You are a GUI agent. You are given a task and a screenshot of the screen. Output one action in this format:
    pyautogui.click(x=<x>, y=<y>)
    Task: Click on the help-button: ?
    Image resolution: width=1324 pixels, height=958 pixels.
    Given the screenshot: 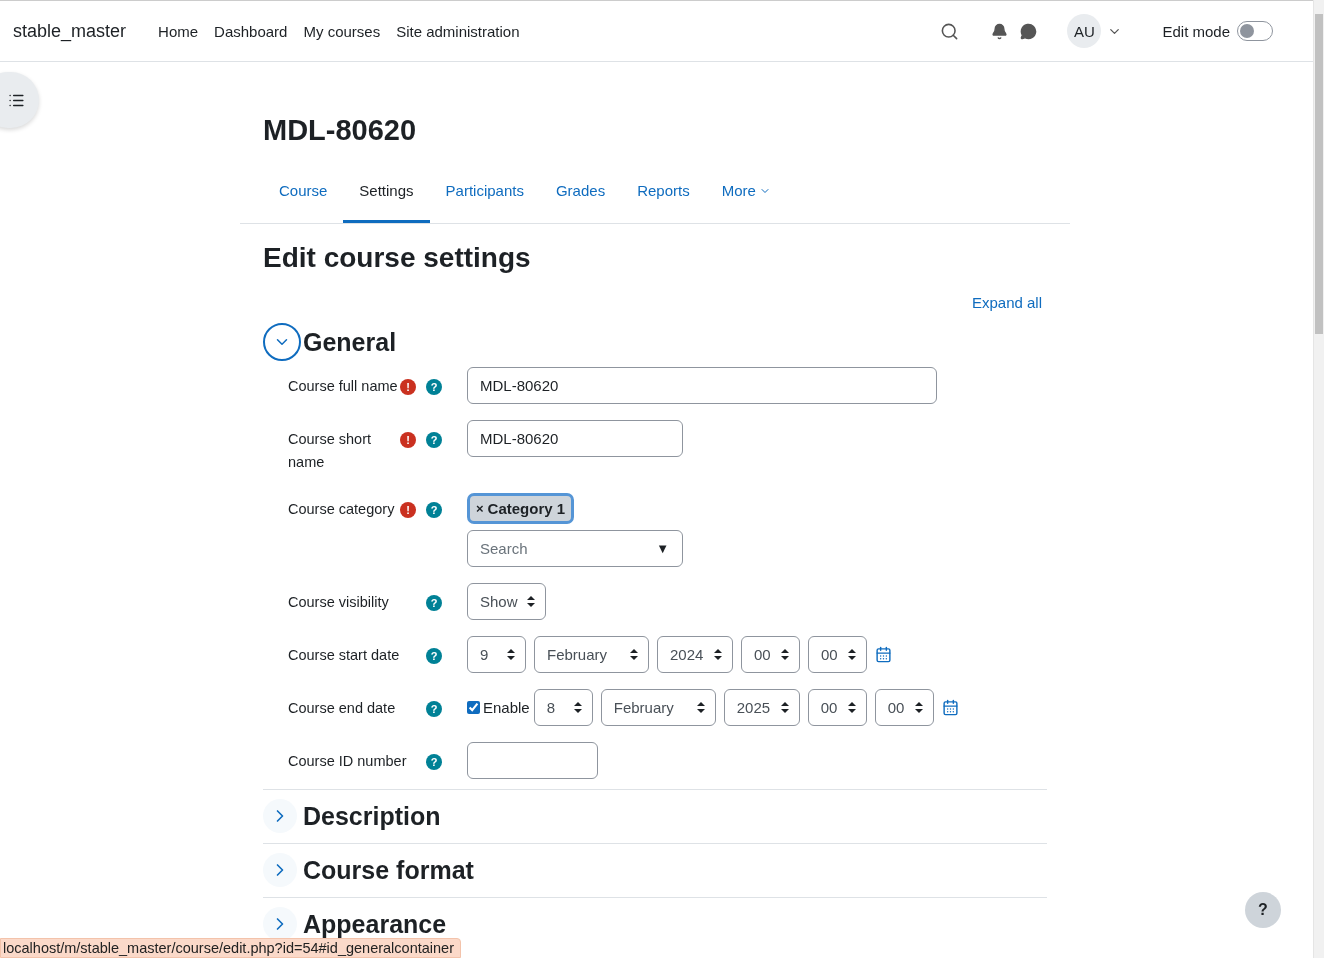 What is the action you would take?
    pyautogui.click(x=1263, y=910)
    